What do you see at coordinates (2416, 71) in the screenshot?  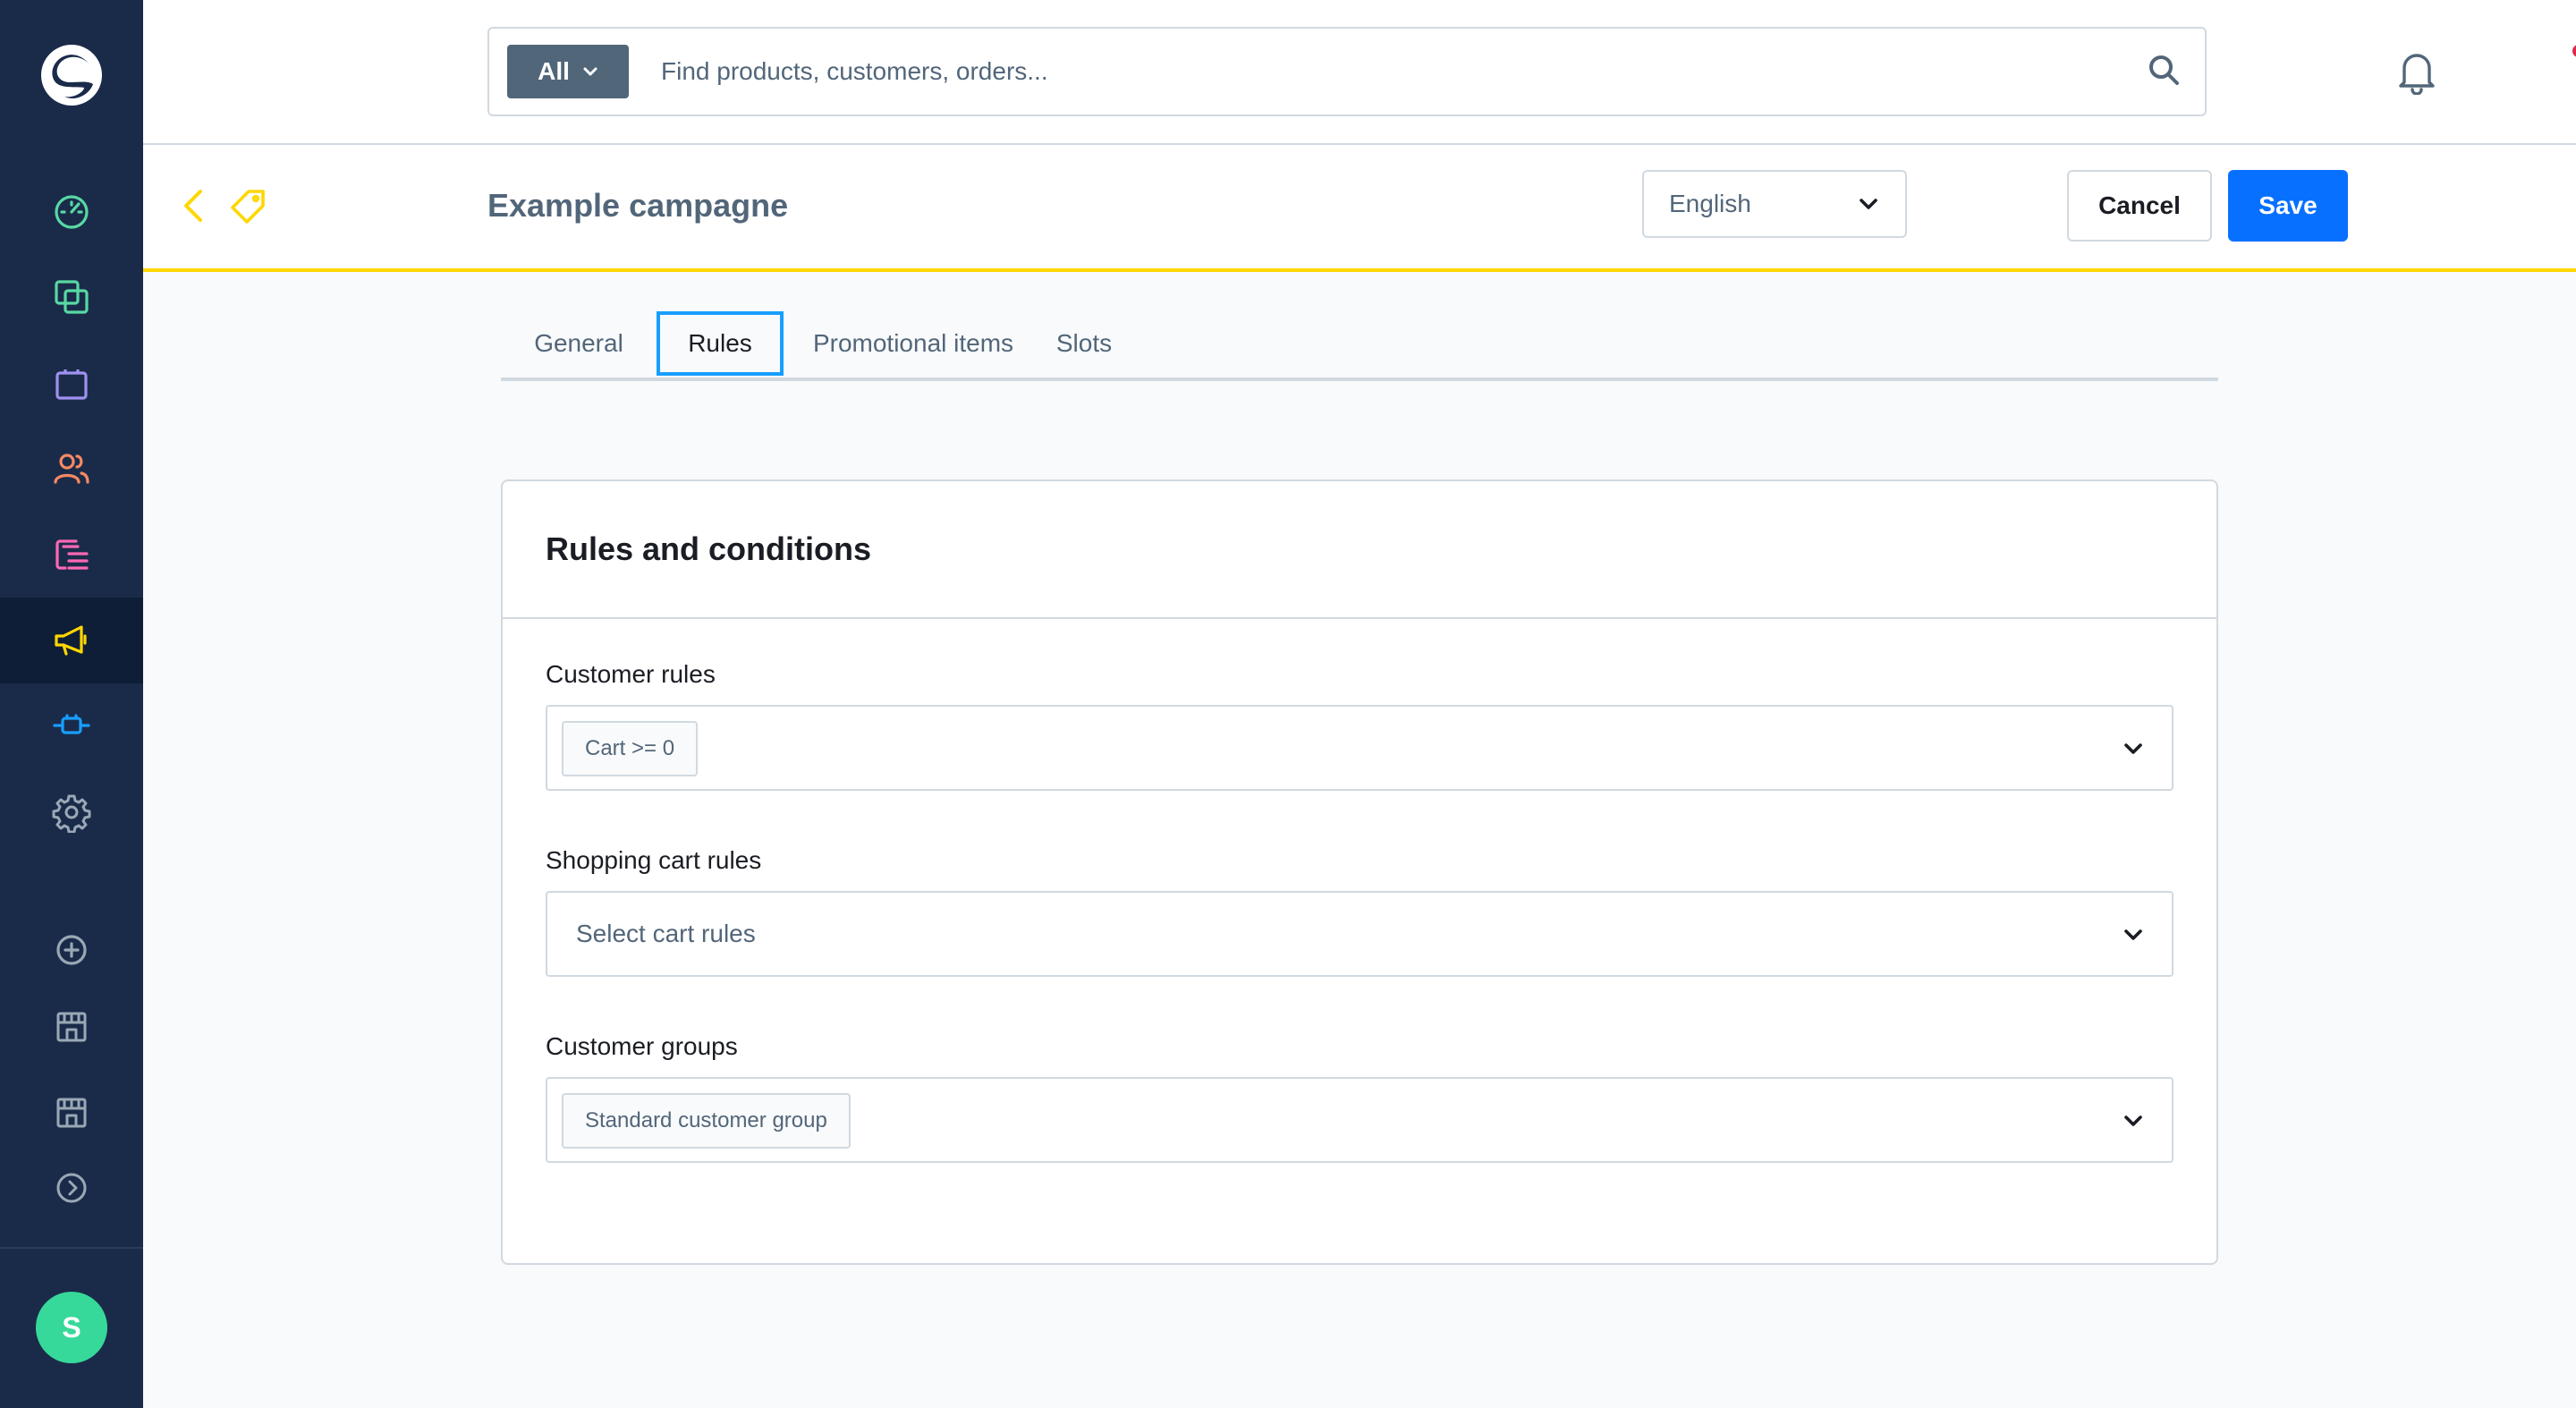 I see `notification-bell-icon` at bounding box center [2416, 71].